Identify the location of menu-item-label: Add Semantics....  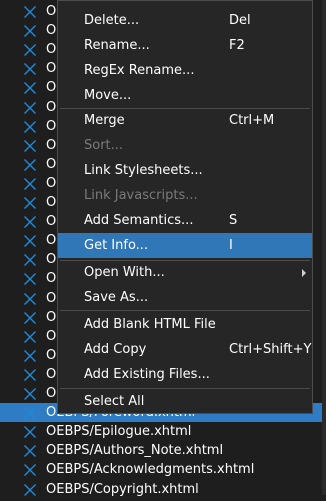
(139, 220).